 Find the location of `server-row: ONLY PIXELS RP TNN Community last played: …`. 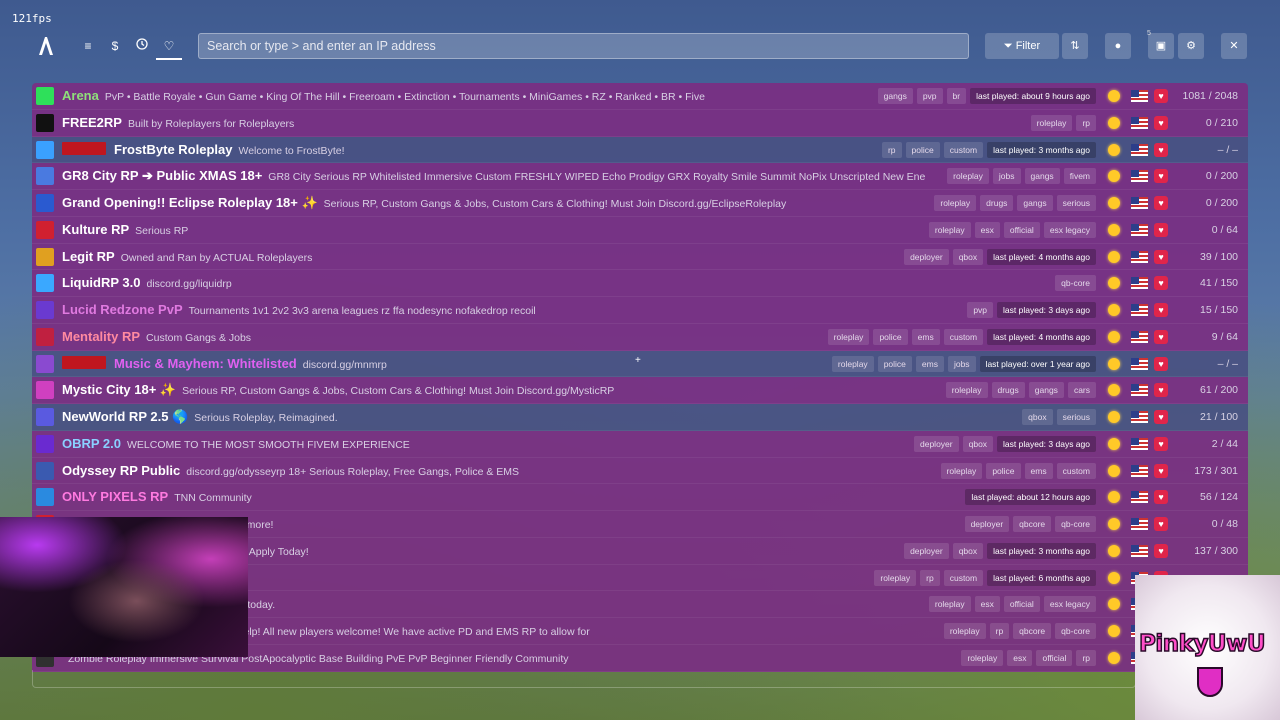

server-row: ONLY PIXELS RP TNN Community last played: … is located at coordinates (640, 497).